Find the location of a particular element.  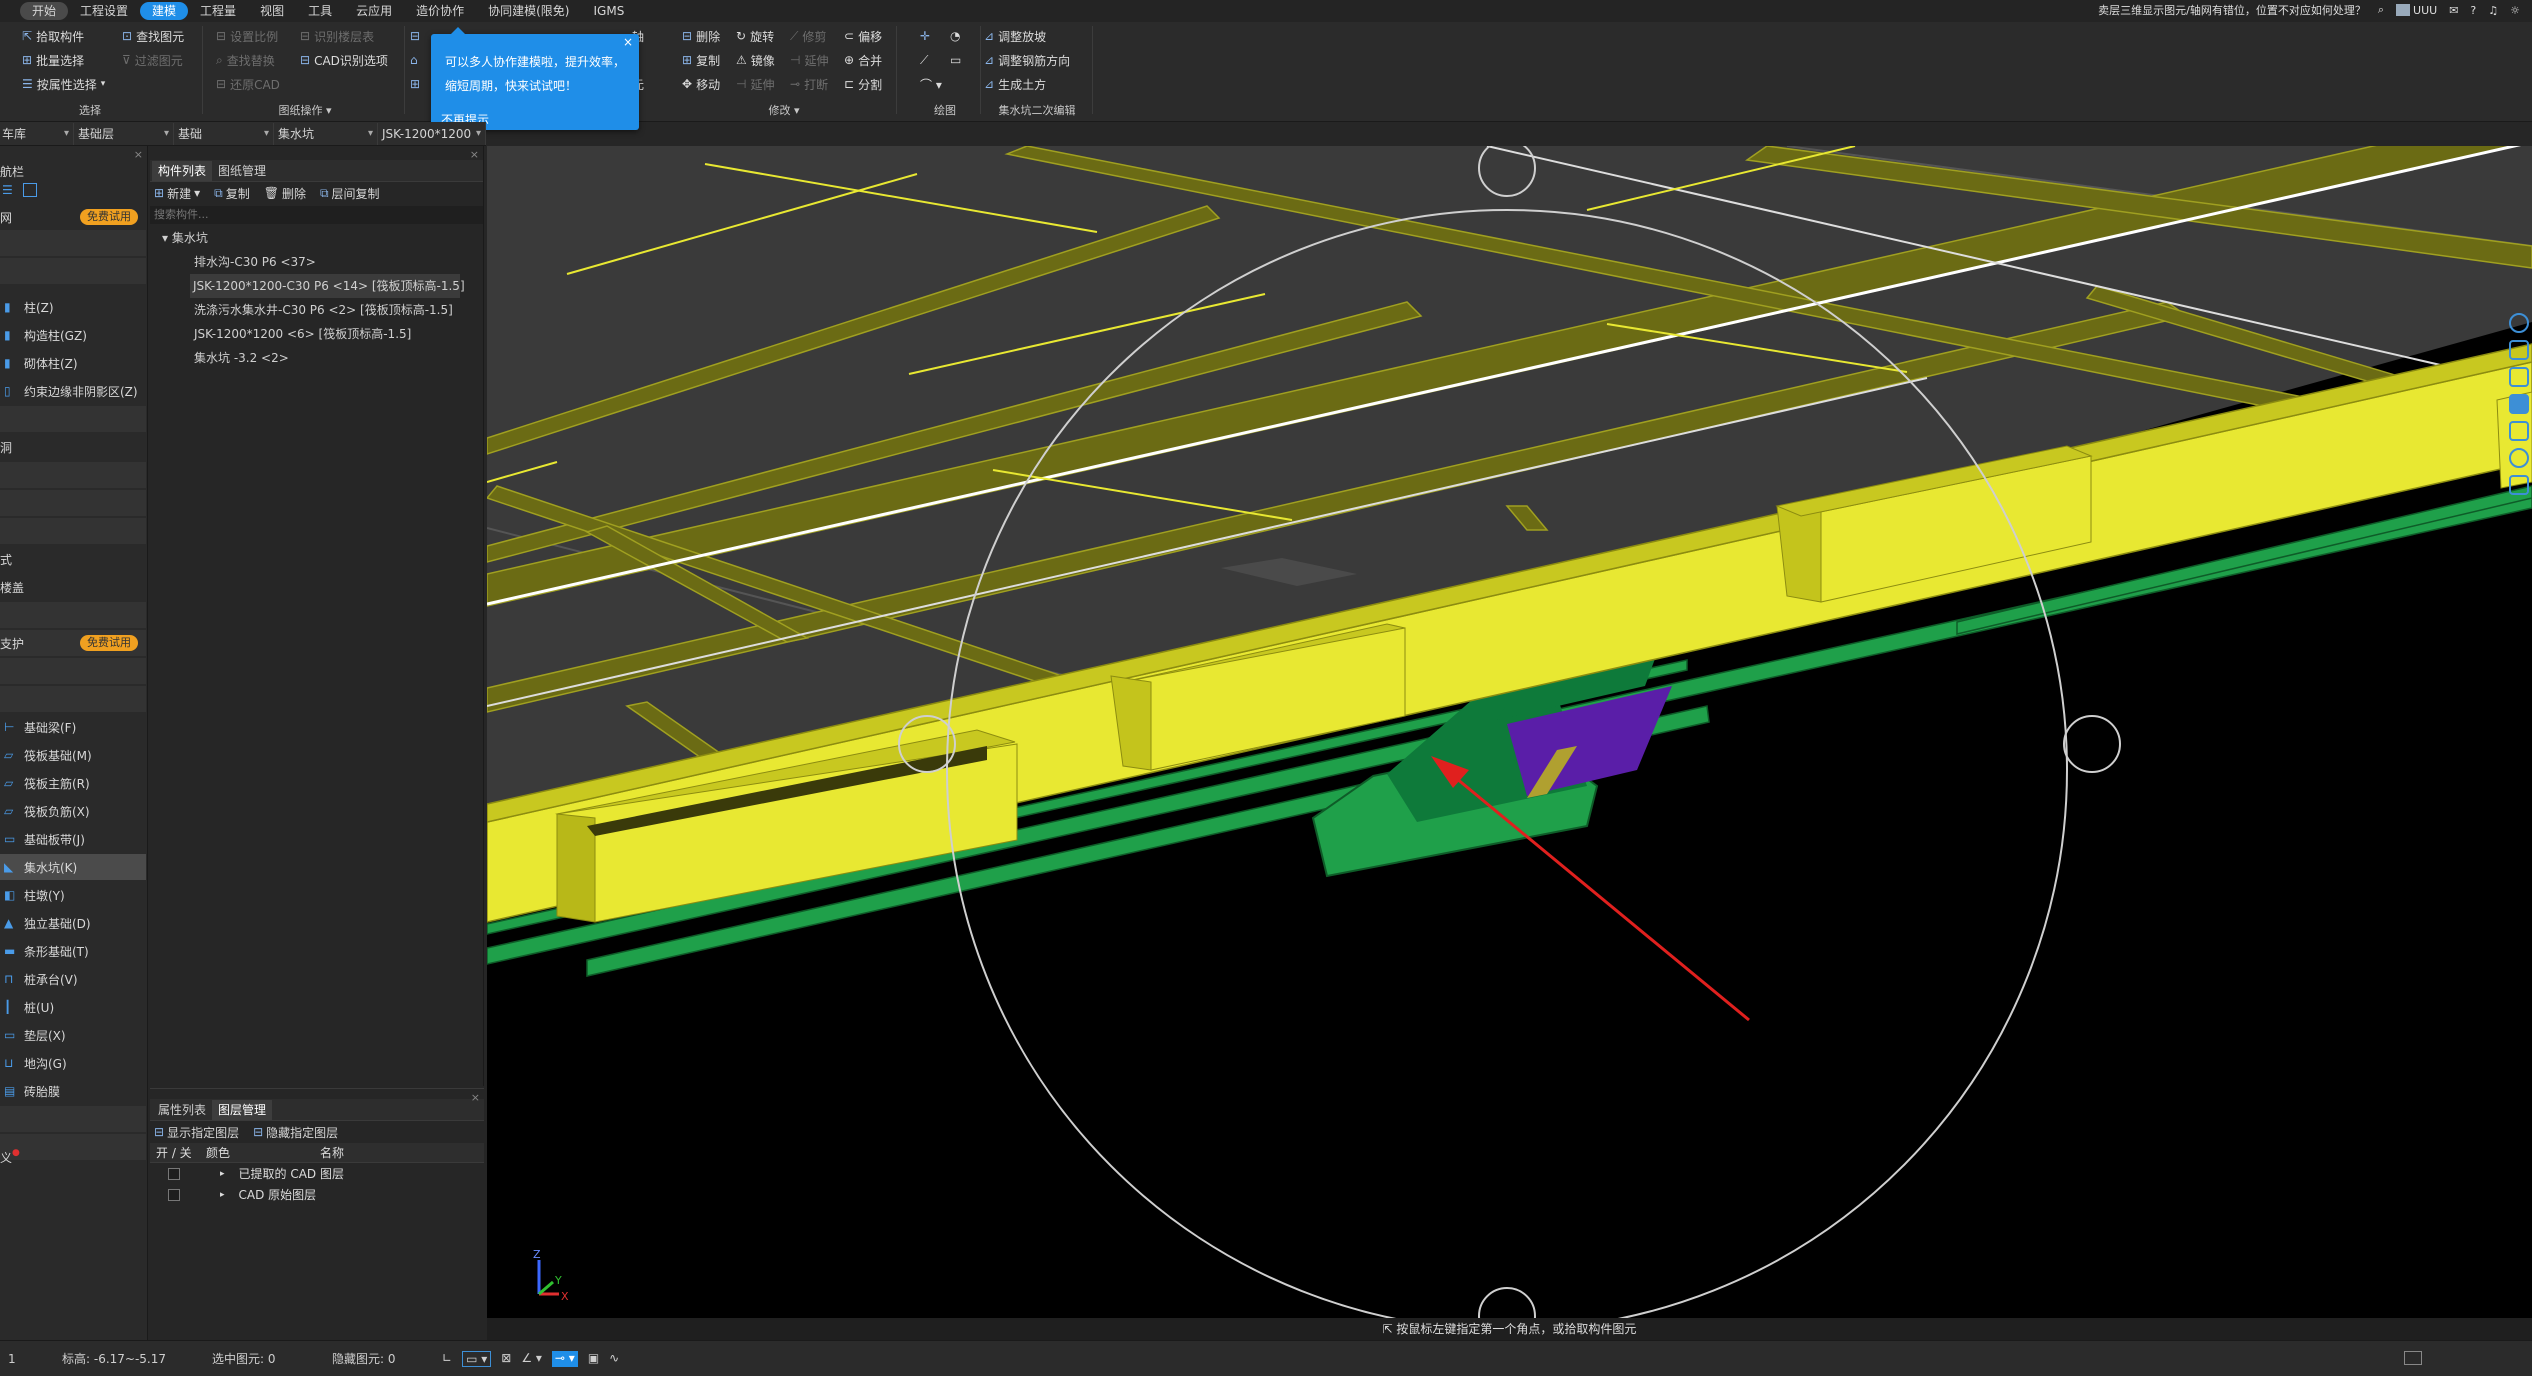

fullscreen-icon is located at coordinates (2519, 431).